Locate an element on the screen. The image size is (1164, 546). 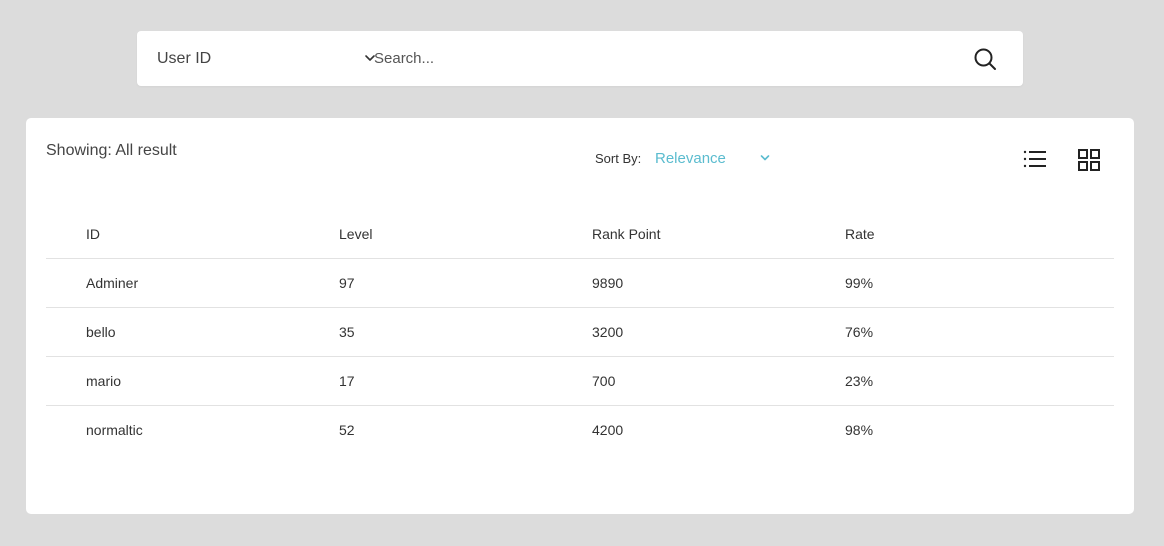
column-header-rank-point: Rank Point is located at coordinates (626, 234).